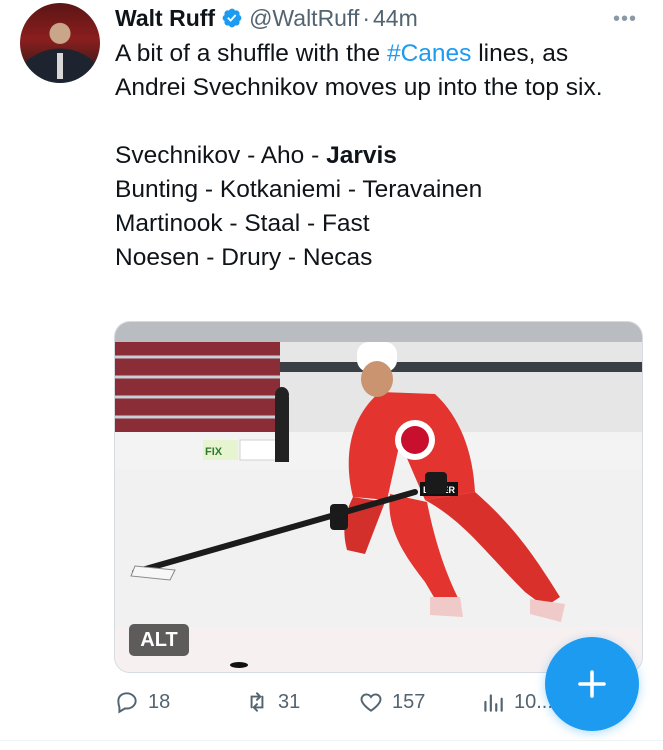 Image resolution: width=663 pixels, height=750 pixels. I want to click on line-3: Martinook - Staal - Fast, so click(375, 224).